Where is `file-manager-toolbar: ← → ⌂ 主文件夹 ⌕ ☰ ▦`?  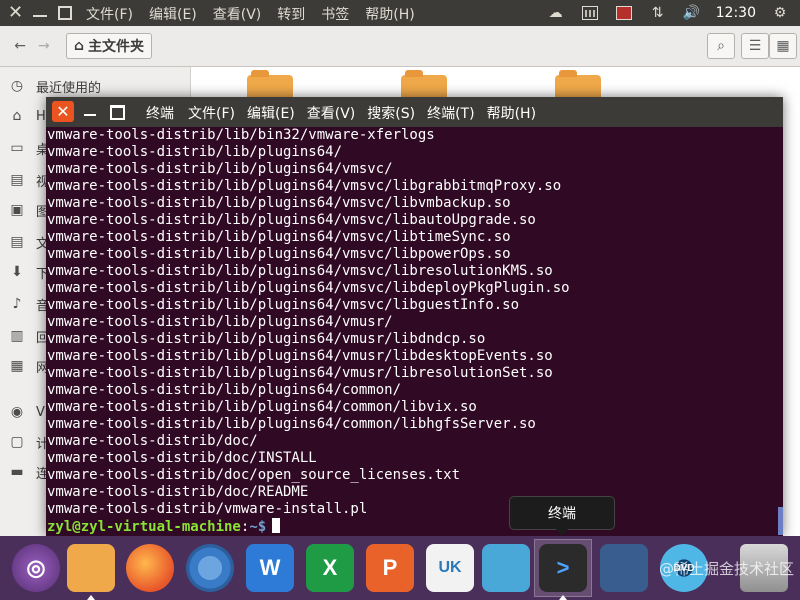 file-manager-toolbar: ← → ⌂ 主文件夹 ⌕ ☰ ▦ is located at coordinates (400, 46).